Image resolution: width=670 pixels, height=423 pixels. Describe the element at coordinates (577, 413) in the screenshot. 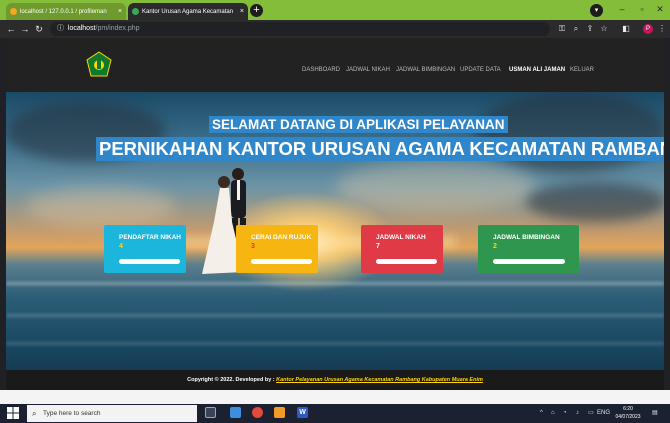

I see `volume-icon: ♪` at that location.